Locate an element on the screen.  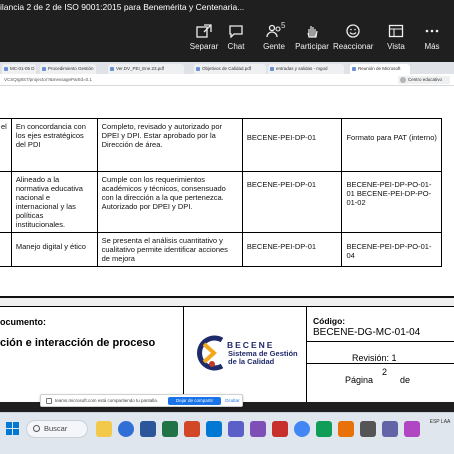
hide-button: Ocultar is located at coordinates (232, 401).